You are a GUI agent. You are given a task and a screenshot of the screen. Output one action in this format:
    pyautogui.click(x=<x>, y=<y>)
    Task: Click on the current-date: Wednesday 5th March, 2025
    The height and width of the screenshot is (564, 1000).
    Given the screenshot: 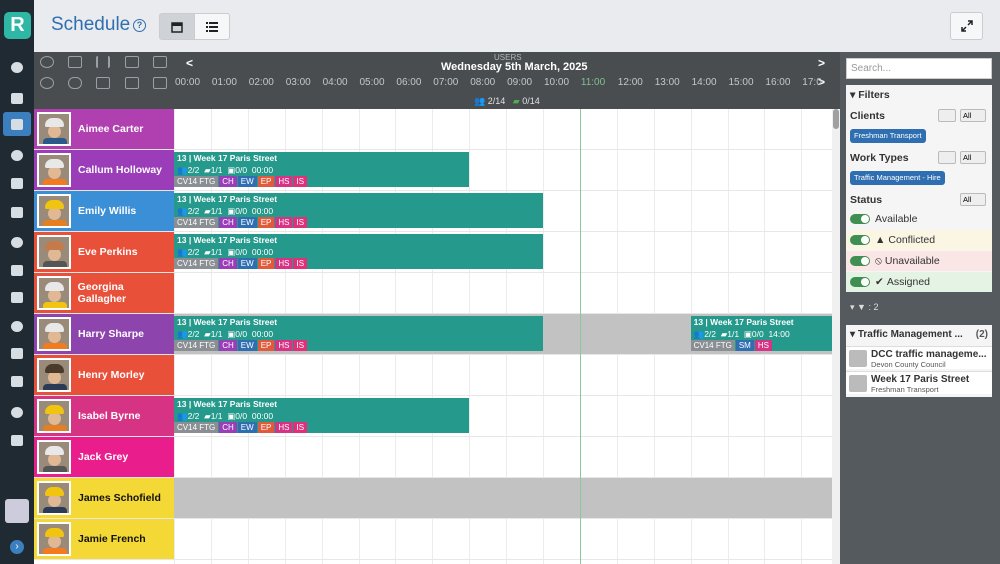 What is the action you would take?
    pyautogui.click(x=514, y=67)
    